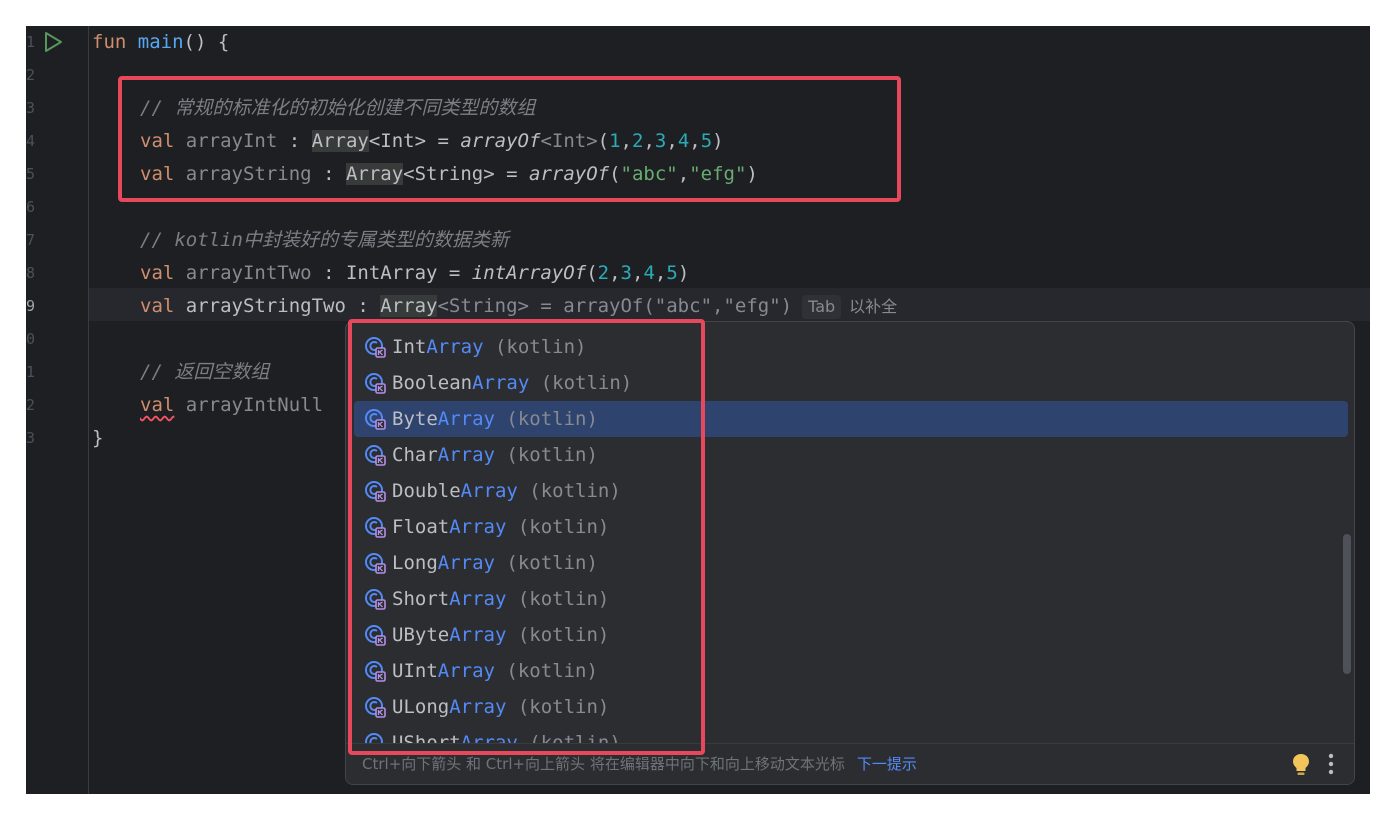  I want to click on comment: // 返回空数组, so click(205, 372).